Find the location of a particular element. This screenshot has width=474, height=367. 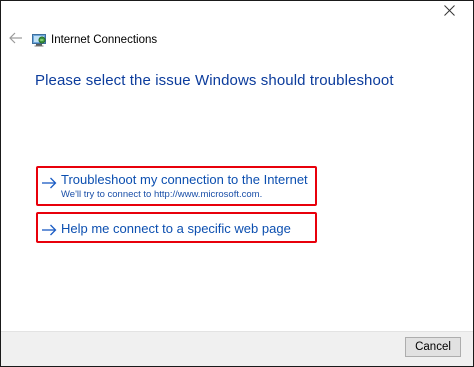

back-arrow-icon is located at coordinates (16, 40).